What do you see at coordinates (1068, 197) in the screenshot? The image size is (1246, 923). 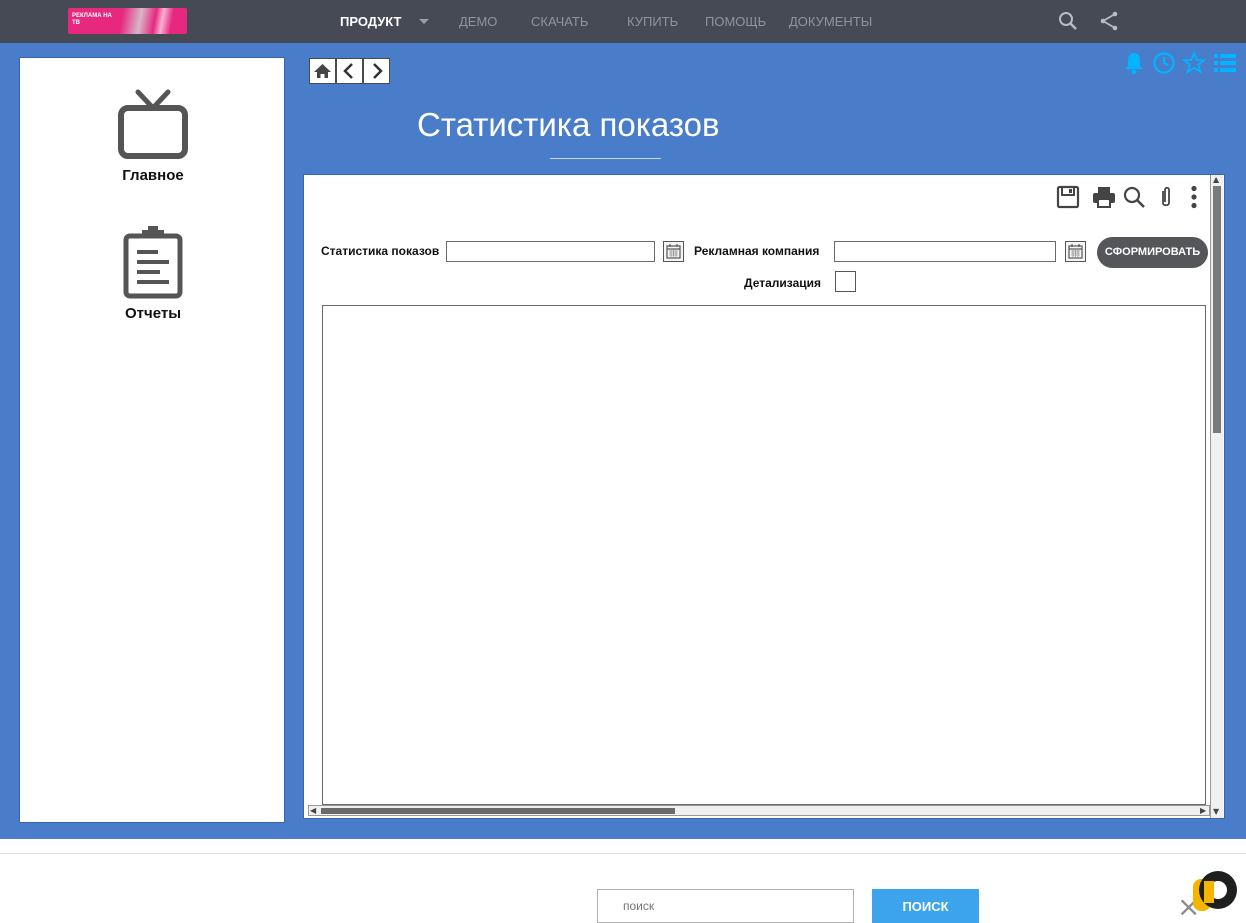 I see `save-icon` at bounding box center [1068, 197].